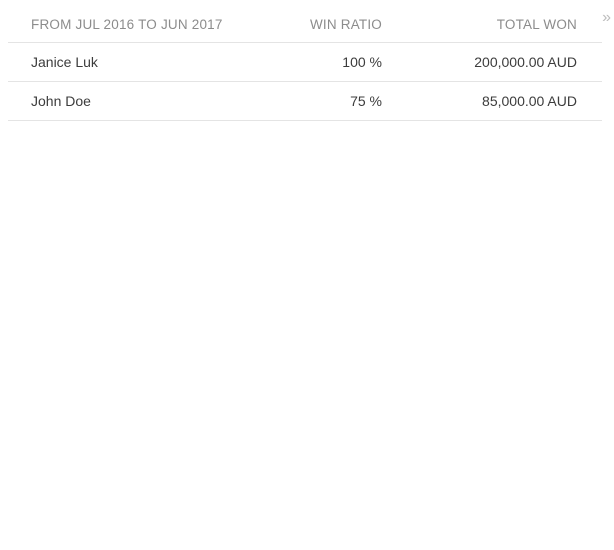 This screenshot has width=614, height=550. I want to click on win-ratio-value: 75 %, so click(366, 101).